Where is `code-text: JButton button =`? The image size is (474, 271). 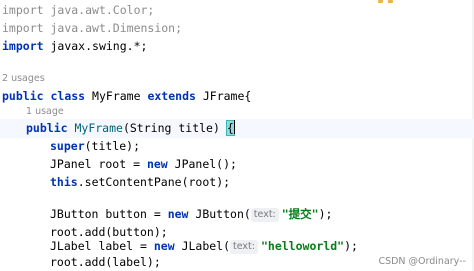 code-text: JButton button = is located at coordinates (109, 214).